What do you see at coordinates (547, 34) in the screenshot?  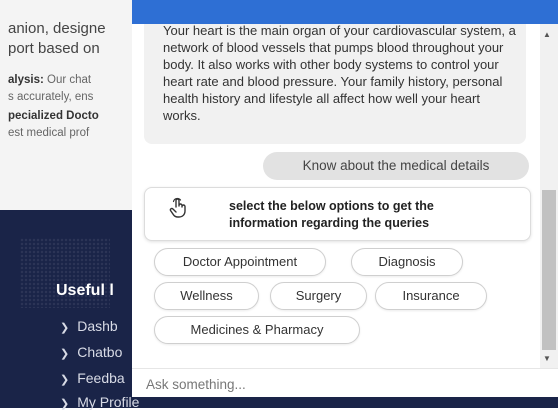 I see `scroll-up-arrow-icon: ▲` at bounding box center [547, 34].